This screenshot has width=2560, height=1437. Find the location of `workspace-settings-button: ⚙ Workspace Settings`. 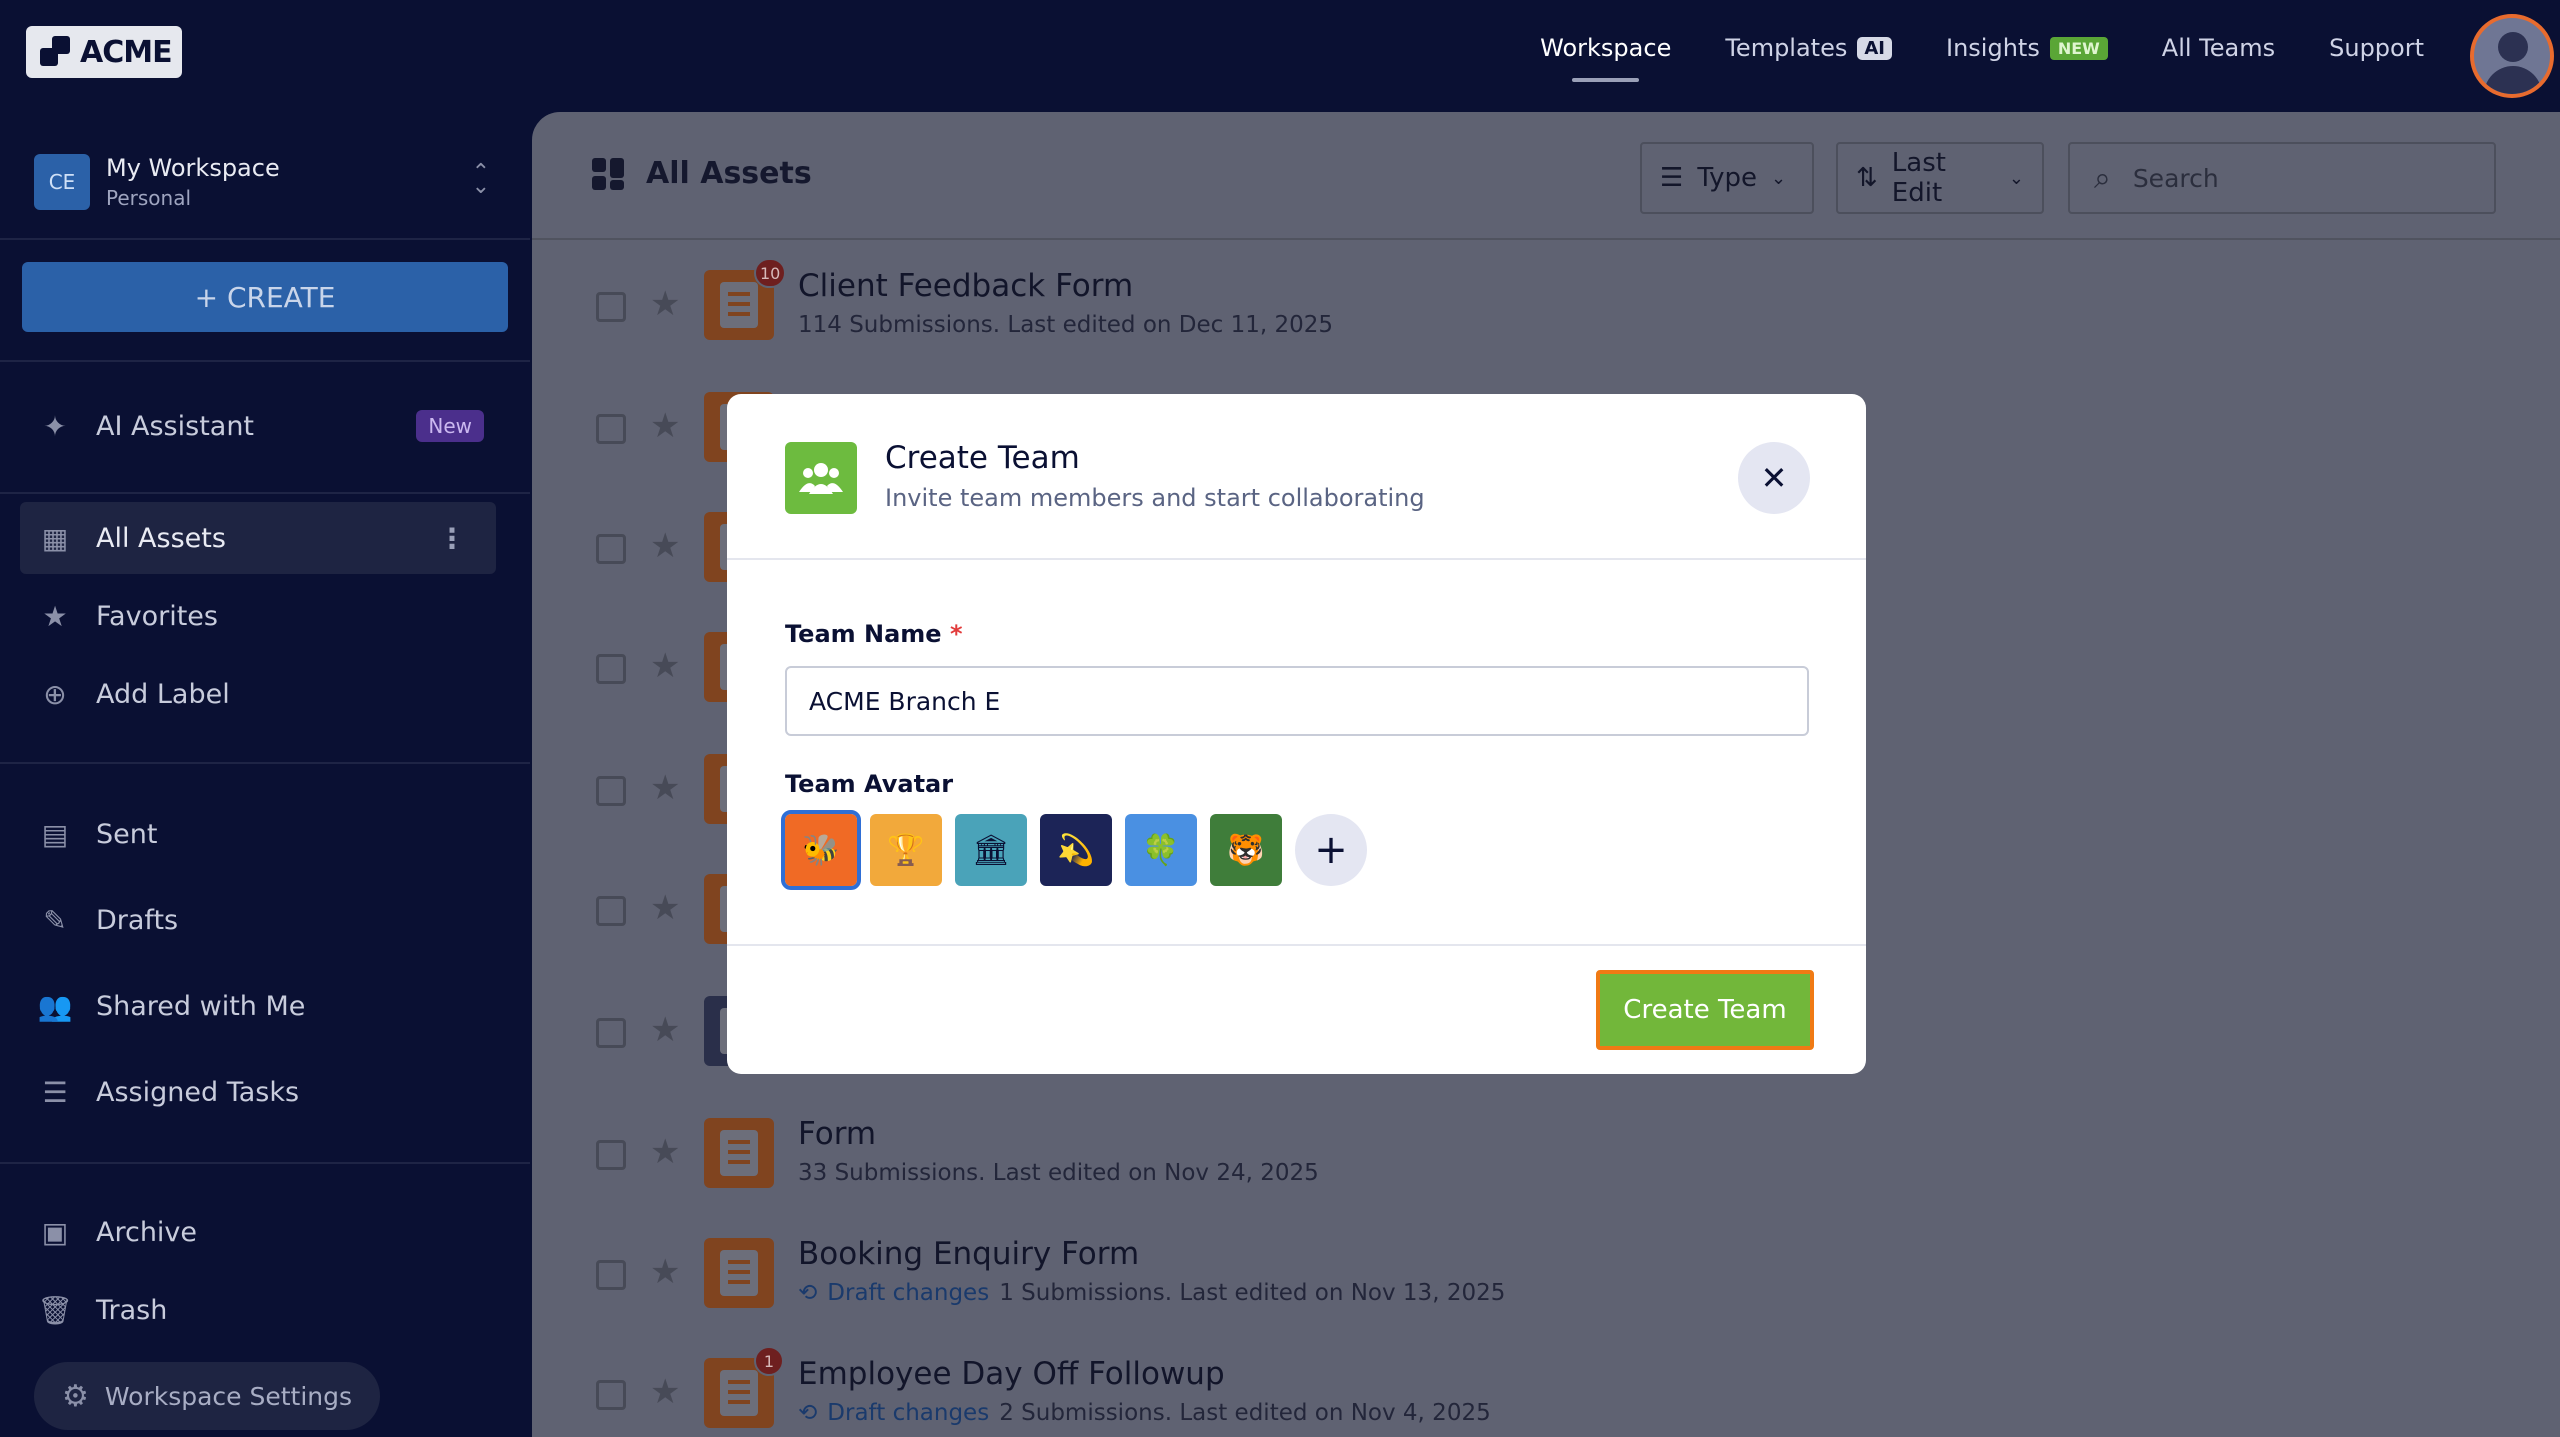

workspace-settings-button: ⚙ Workspace Settings is located at coordinates (207, 1396).